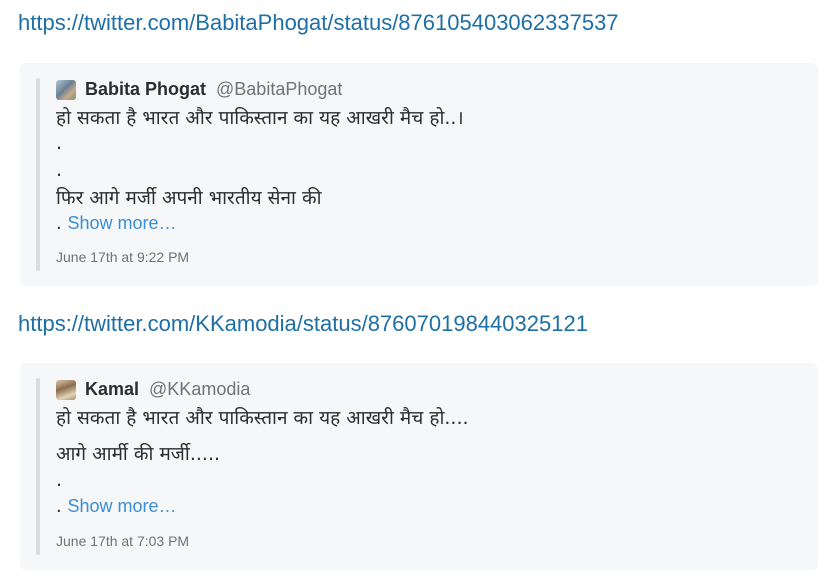 Image resolution: width=836 pixels, height=587 pixels. Describe the element at coordinates (145, 89) in the screenshot. I see `author-name: Babita Phogat` at that location.